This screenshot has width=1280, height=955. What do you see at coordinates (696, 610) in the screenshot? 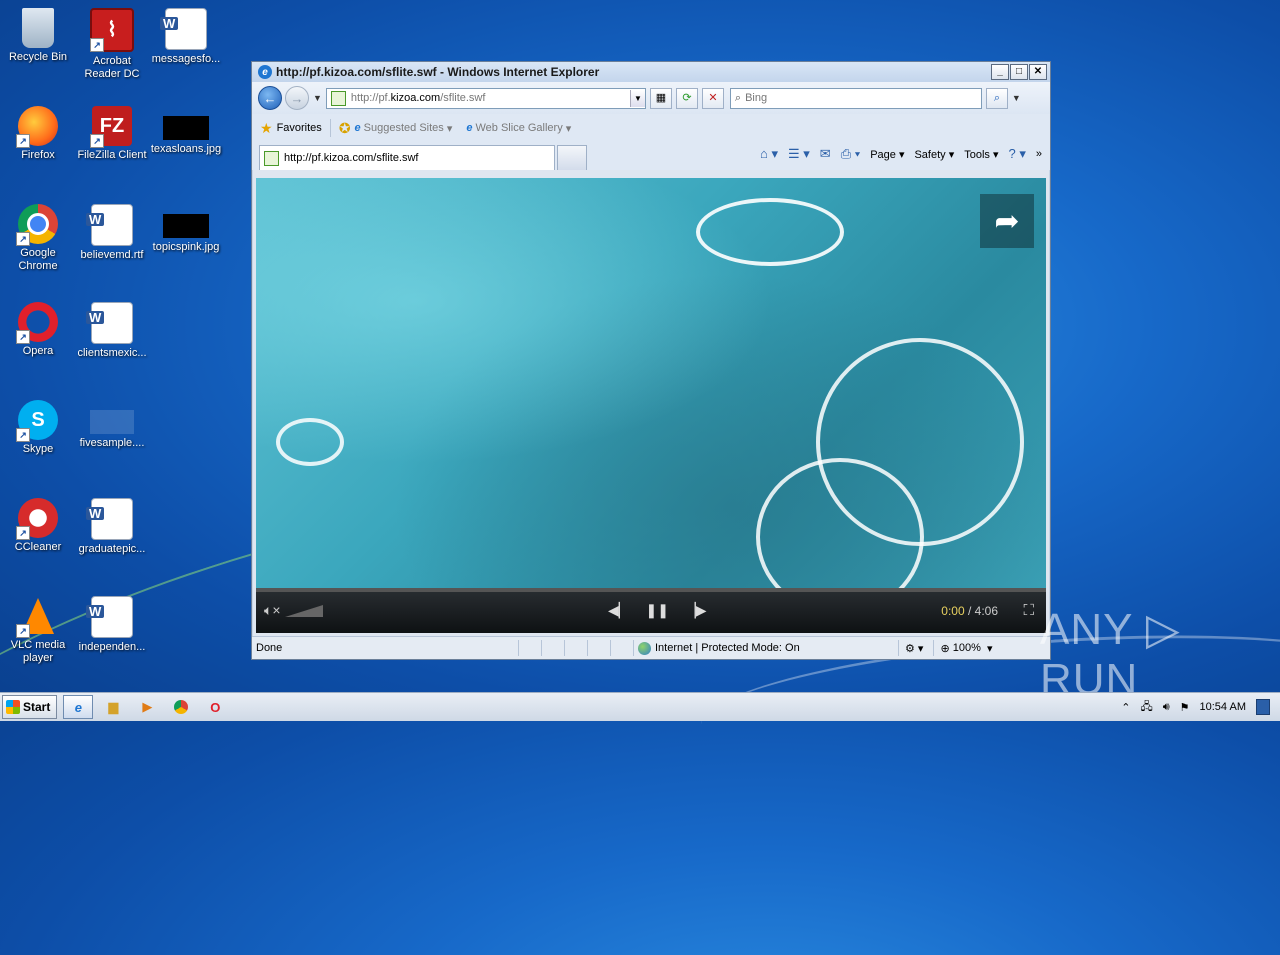
I see `next-icon: ▕▶` at bounding box center [696, 610].